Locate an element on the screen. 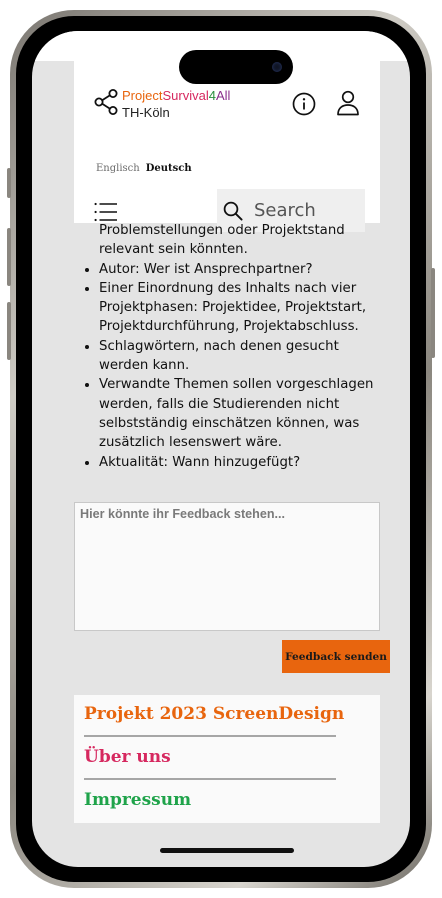 This screenshot has height=898, width=442. footer-link-projekt: Projekt 2023 ScreenDesign is located at coordinates (214, 714).